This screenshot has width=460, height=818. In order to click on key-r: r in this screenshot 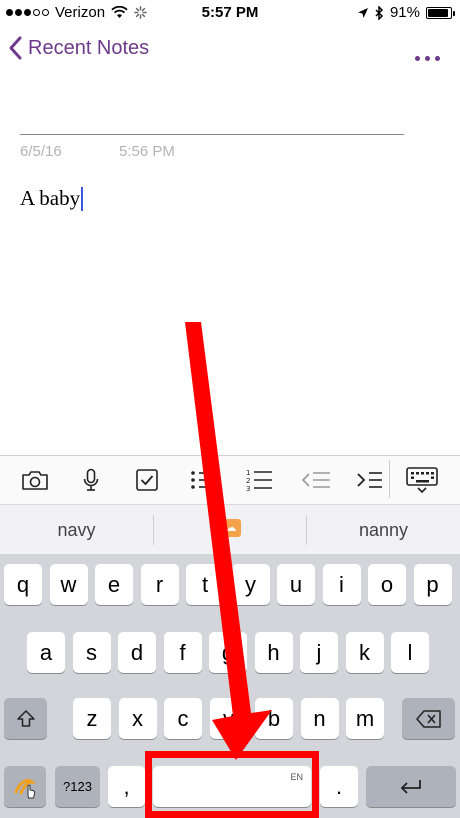, I will do `click(159, 584)`.